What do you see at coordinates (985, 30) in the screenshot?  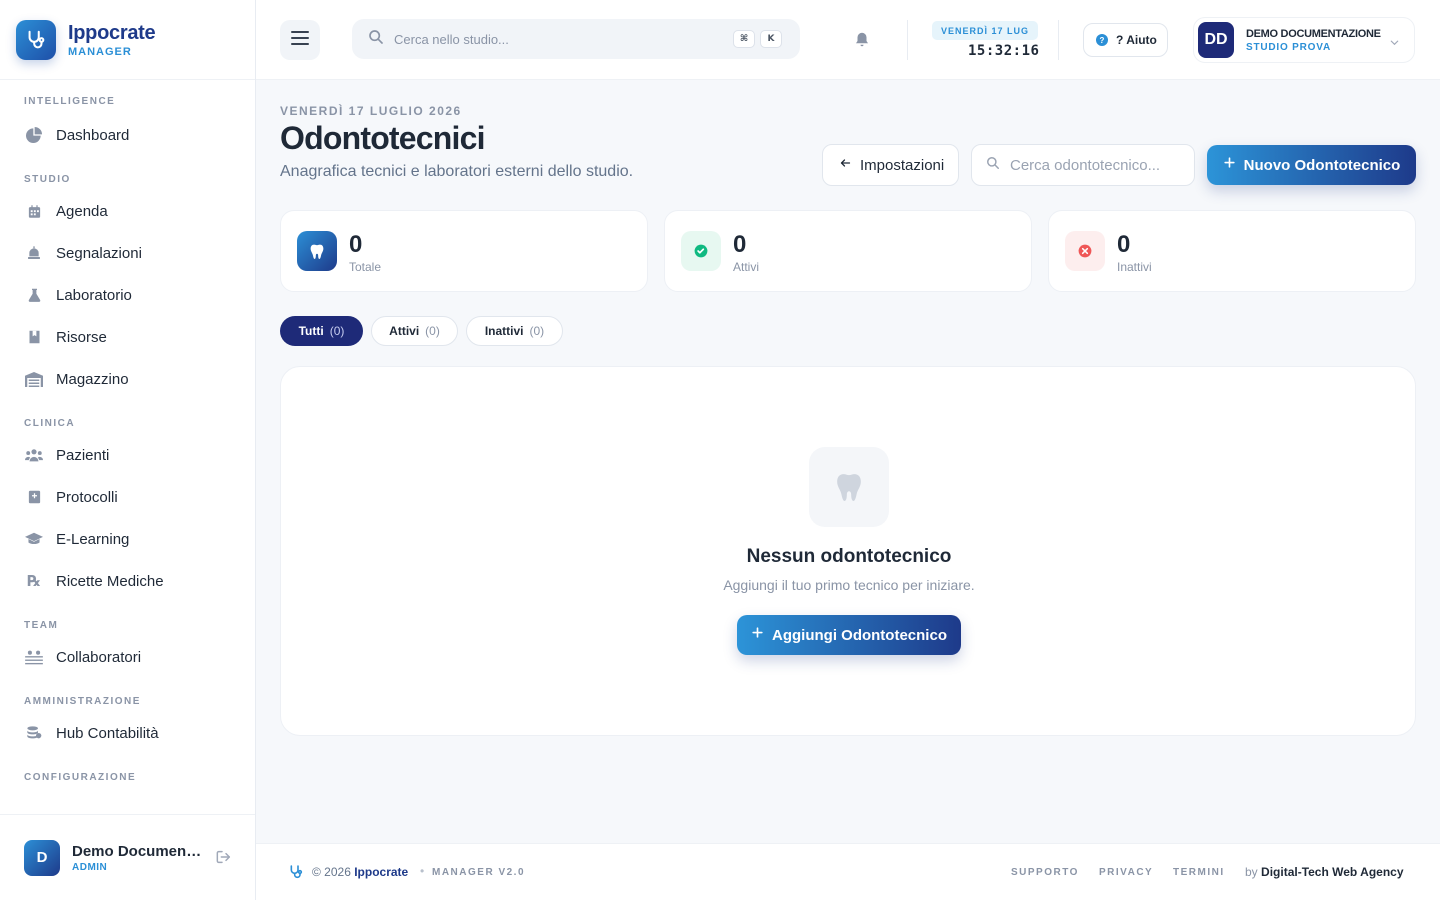 I see `date-badge: VENERDÌ 17 LUG` at bounding box center [985, 30].